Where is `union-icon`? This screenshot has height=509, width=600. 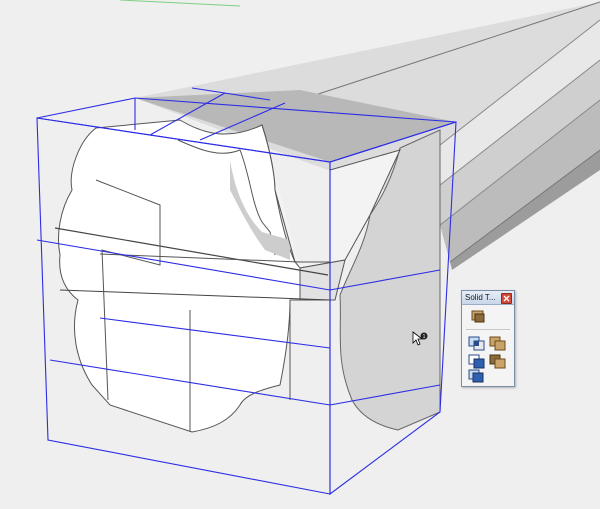 union-icon is located at coordinates (497, 343).